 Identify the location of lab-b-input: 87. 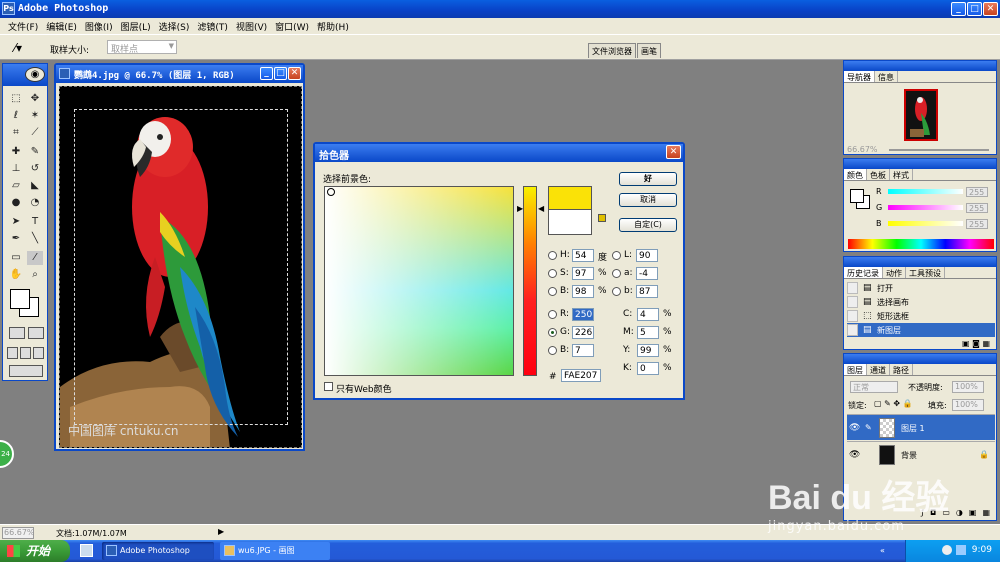
(647, 291).